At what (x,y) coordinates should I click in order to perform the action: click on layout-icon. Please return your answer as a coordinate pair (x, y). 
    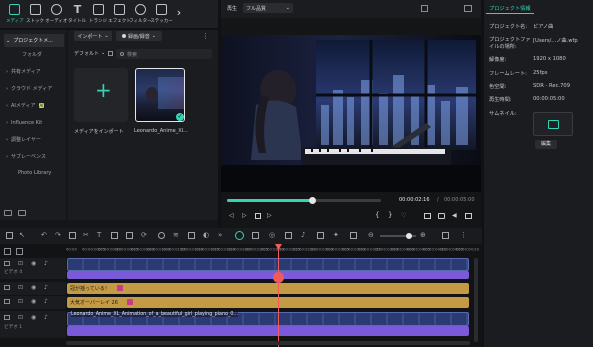
    Looking at the image, I should click on (424, 8).